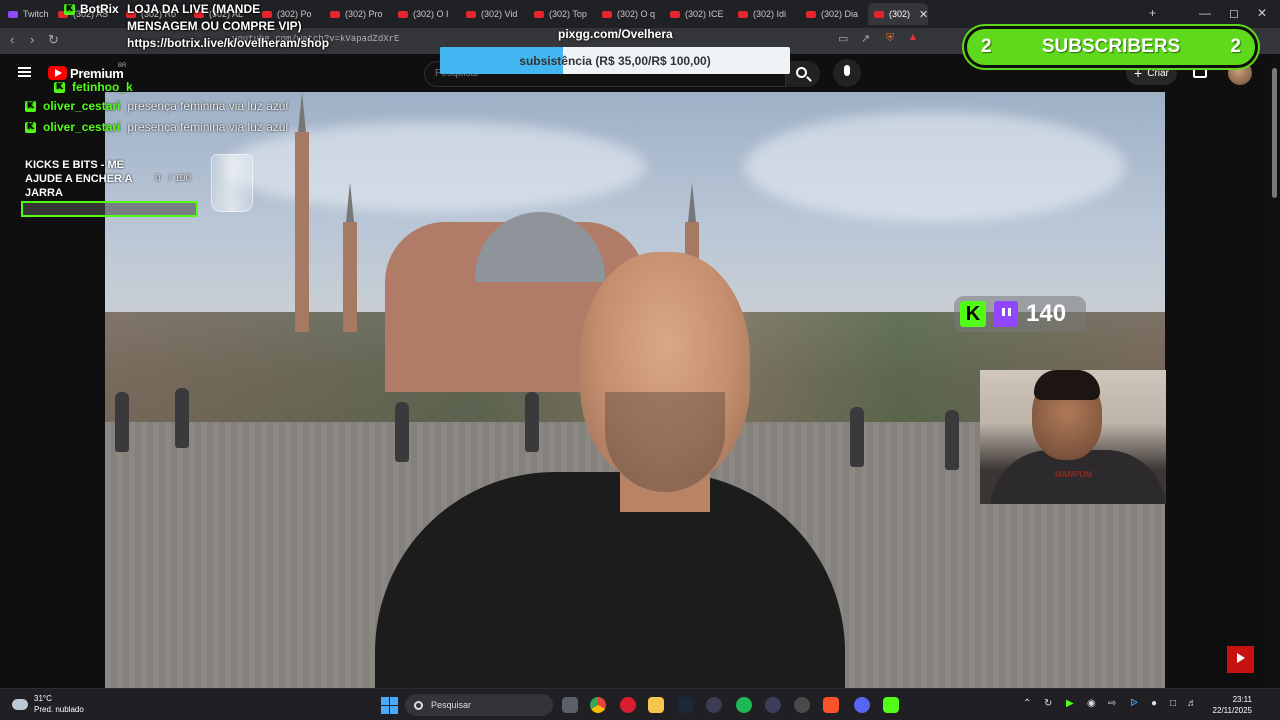  Describe the element at coordinates (1152, 13) in the screenshot. I see `new-tab-button: +` at that location.